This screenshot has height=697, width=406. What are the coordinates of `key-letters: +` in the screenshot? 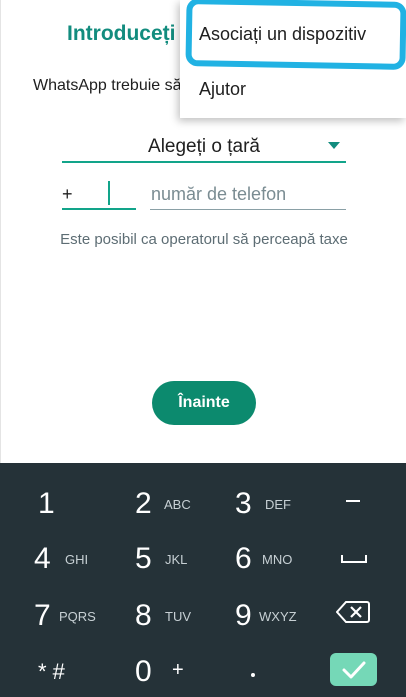 It's located at (178, 670).